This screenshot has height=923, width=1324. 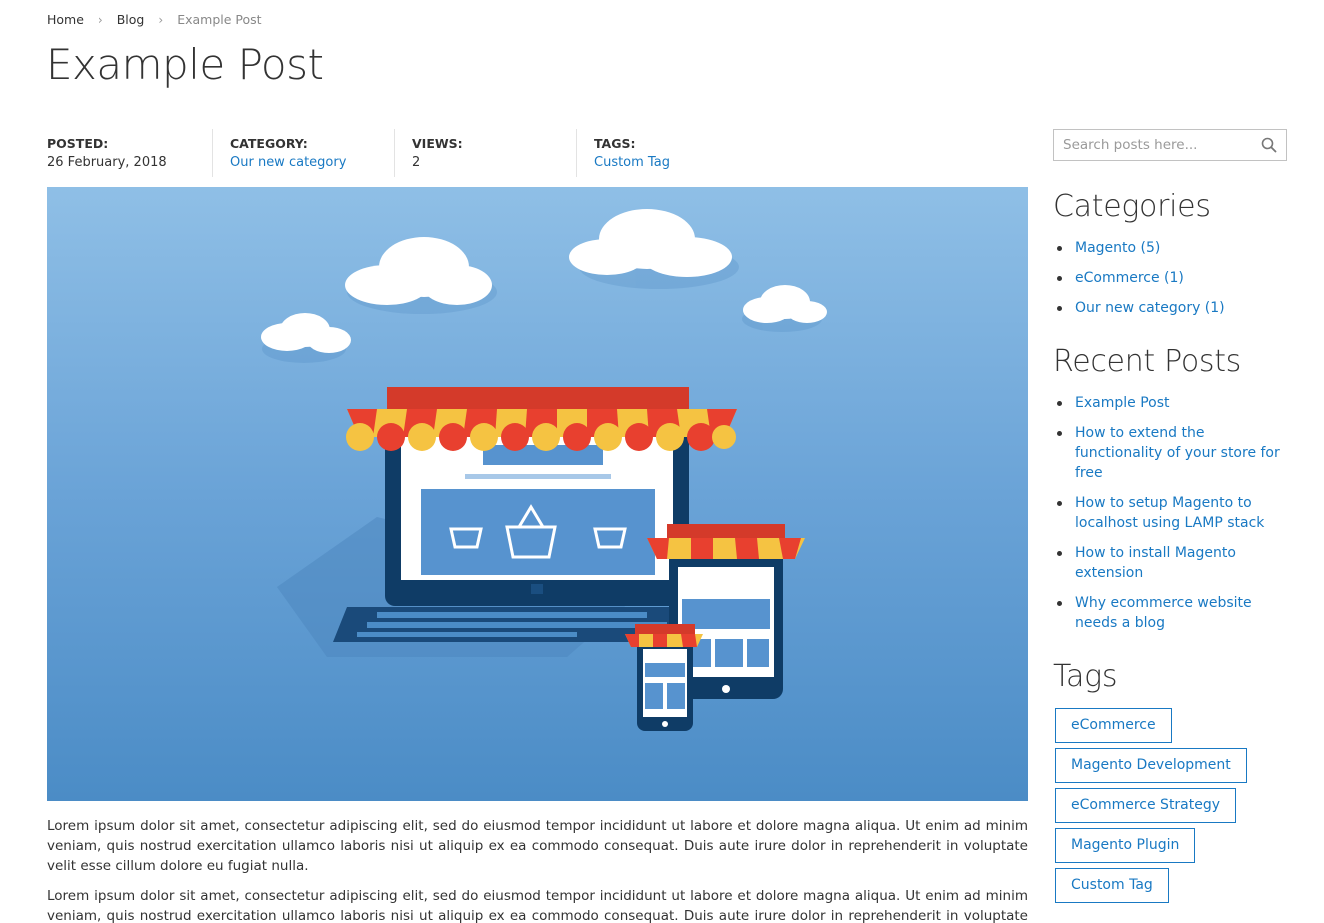 I want to click on tags-title: Tags, so click(x=1085, y=676).